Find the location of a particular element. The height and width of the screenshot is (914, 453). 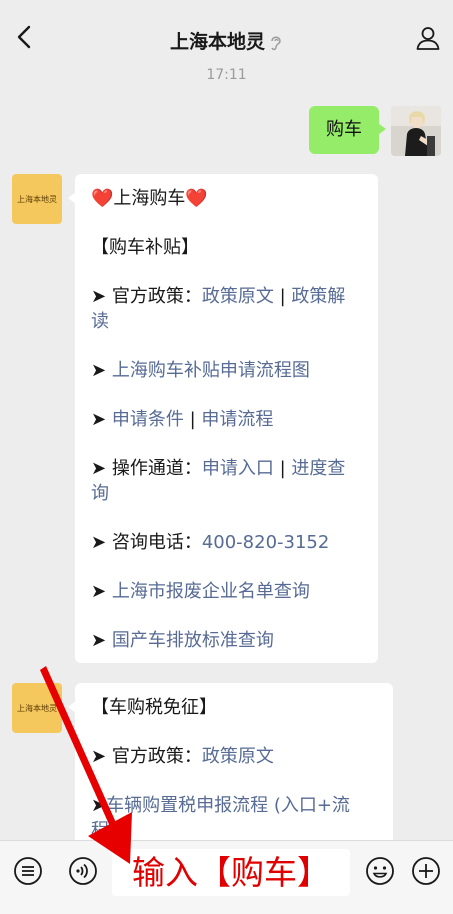

ear-icon is located at coordinates (276, 43).